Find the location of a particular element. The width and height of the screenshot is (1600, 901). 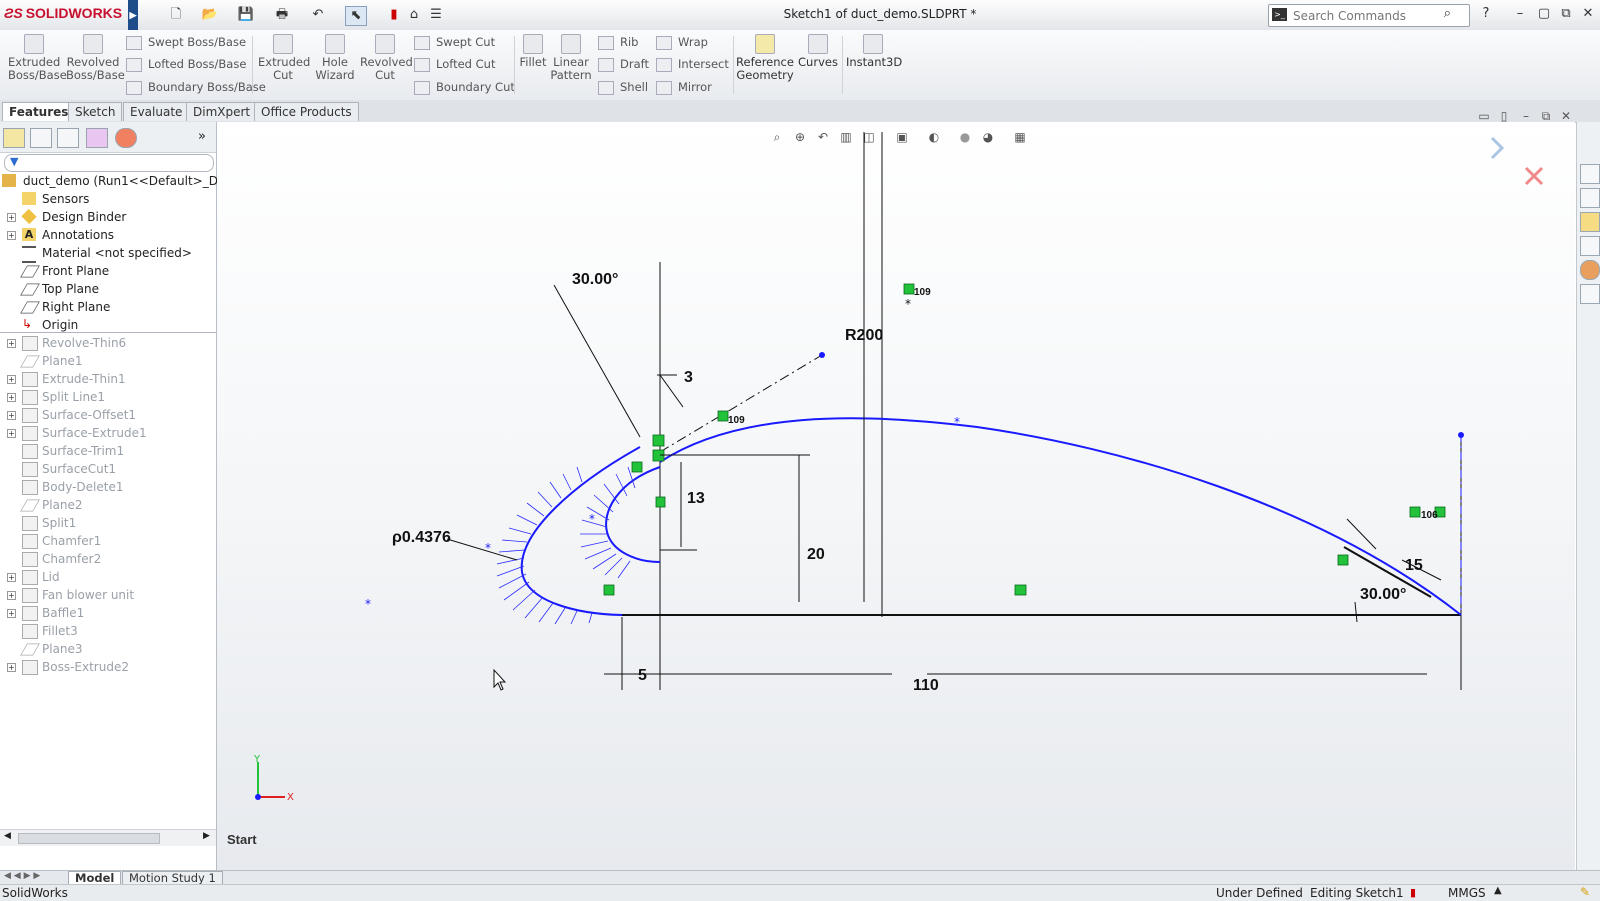

linear-pattern-button: Linear Pattern is located at coordinates (571, 58).